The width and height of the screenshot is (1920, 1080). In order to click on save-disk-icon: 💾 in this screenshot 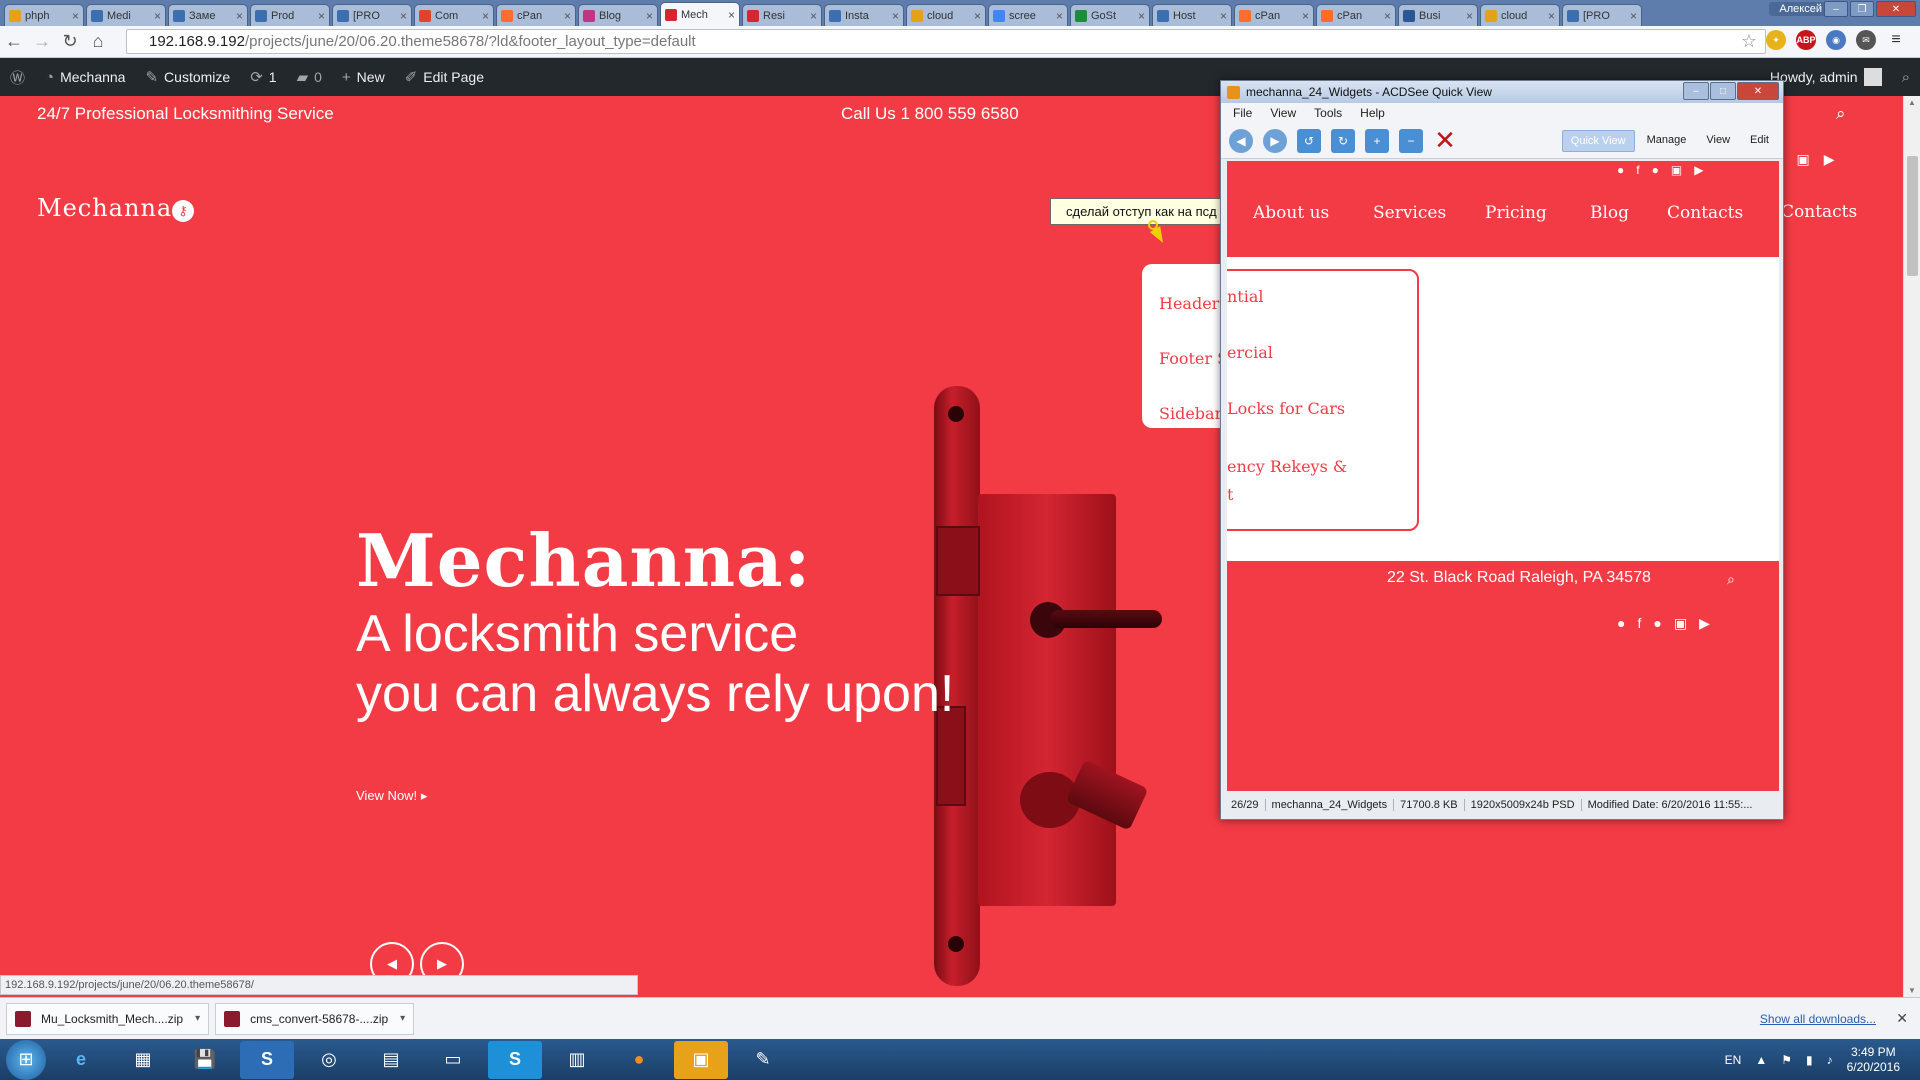, I will do `click(205, 1060)`.